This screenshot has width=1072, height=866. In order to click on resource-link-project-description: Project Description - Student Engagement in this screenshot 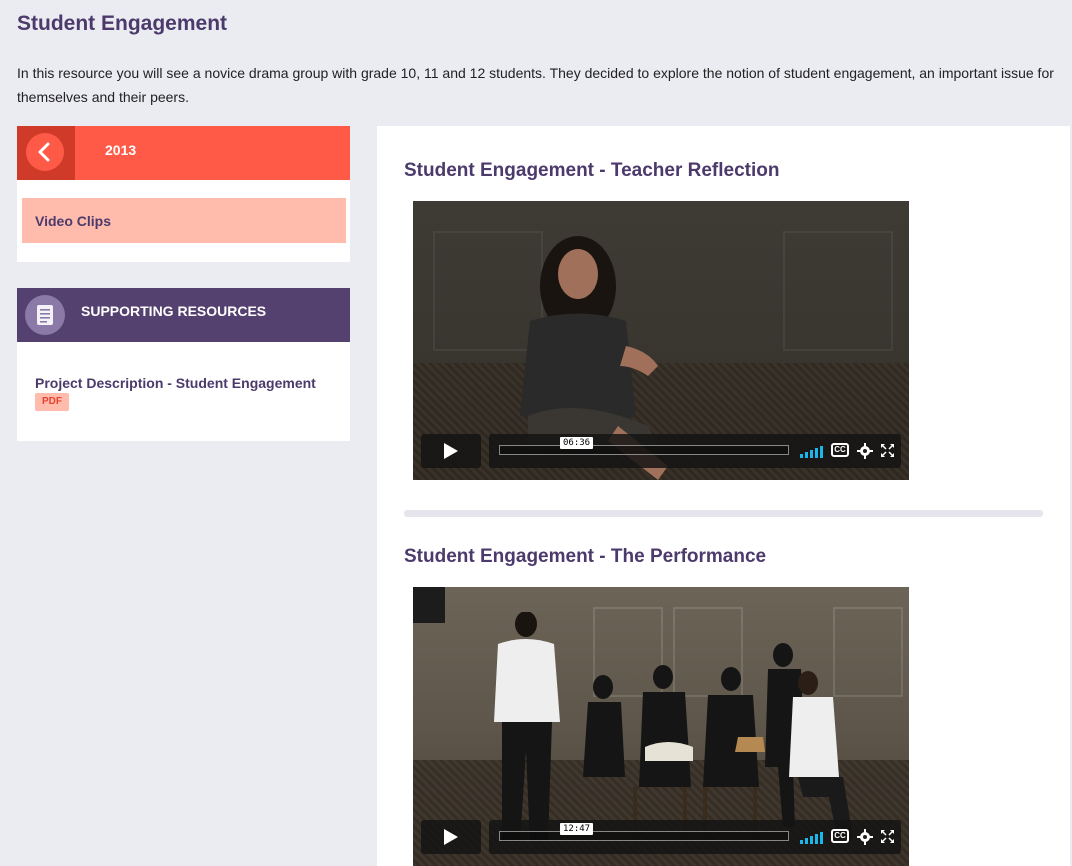, I will do `click(175, 383)`.